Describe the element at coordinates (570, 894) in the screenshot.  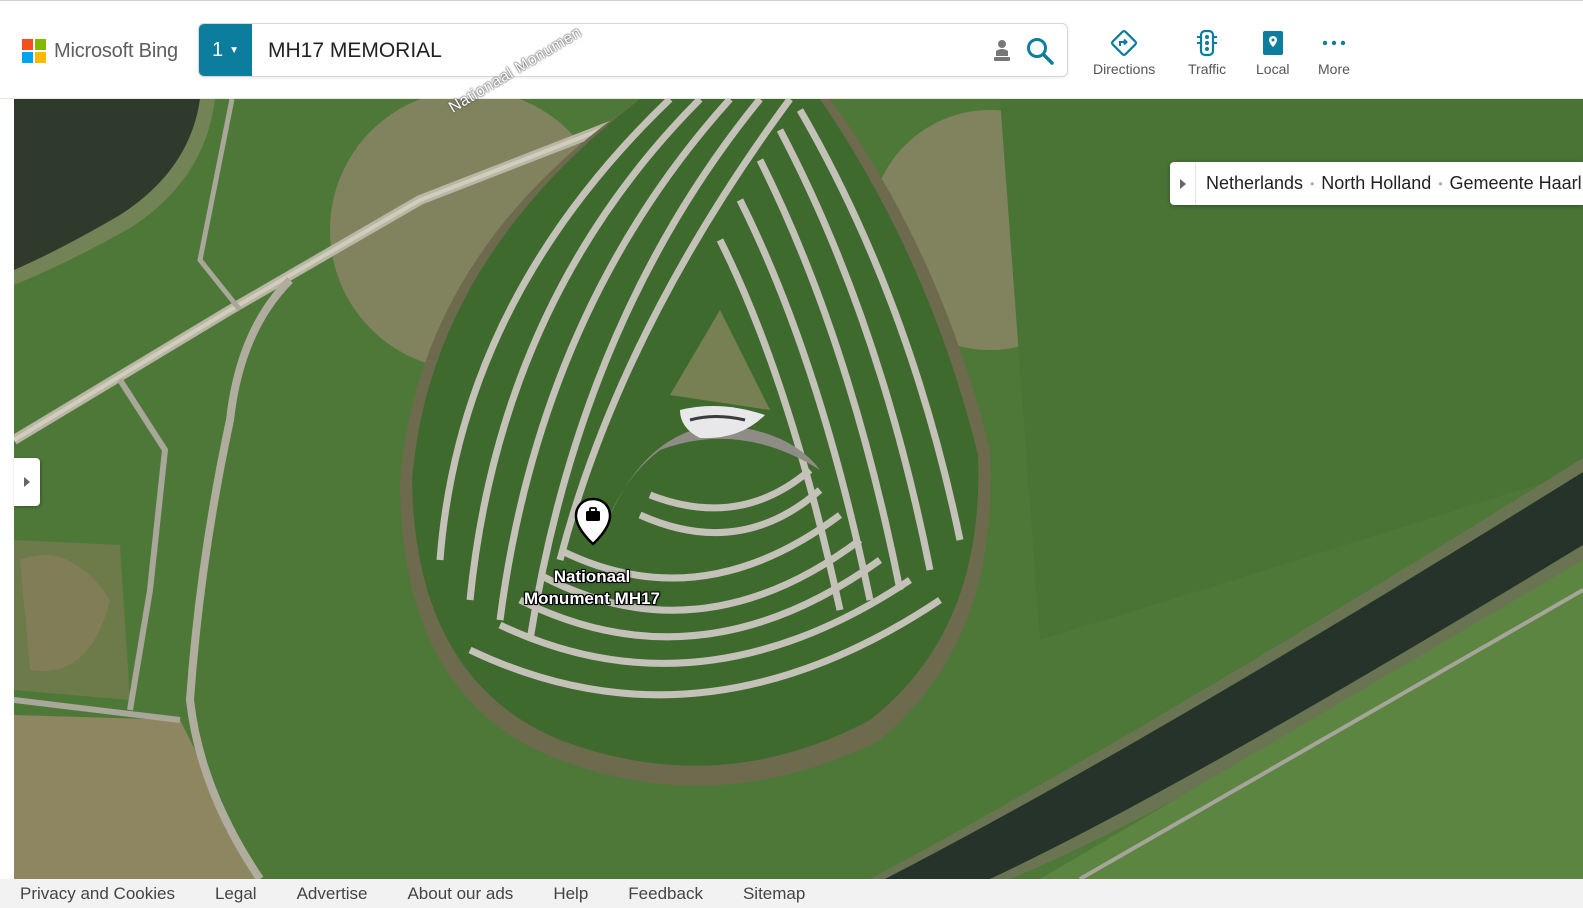
I see `footer-link-help: Help` at that location.